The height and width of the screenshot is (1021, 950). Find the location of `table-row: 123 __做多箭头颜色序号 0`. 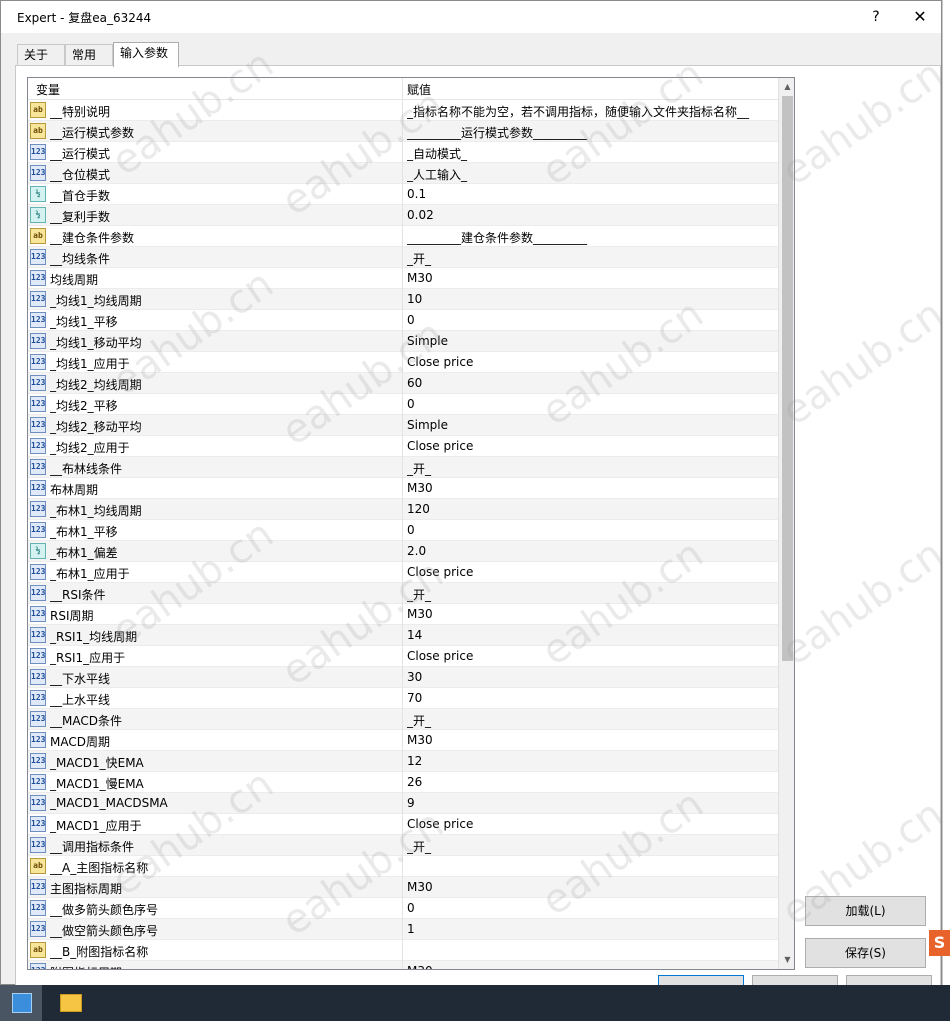

table-row: 123 __做多箭头颜色序号 0 is located at coordinates (403, 908).